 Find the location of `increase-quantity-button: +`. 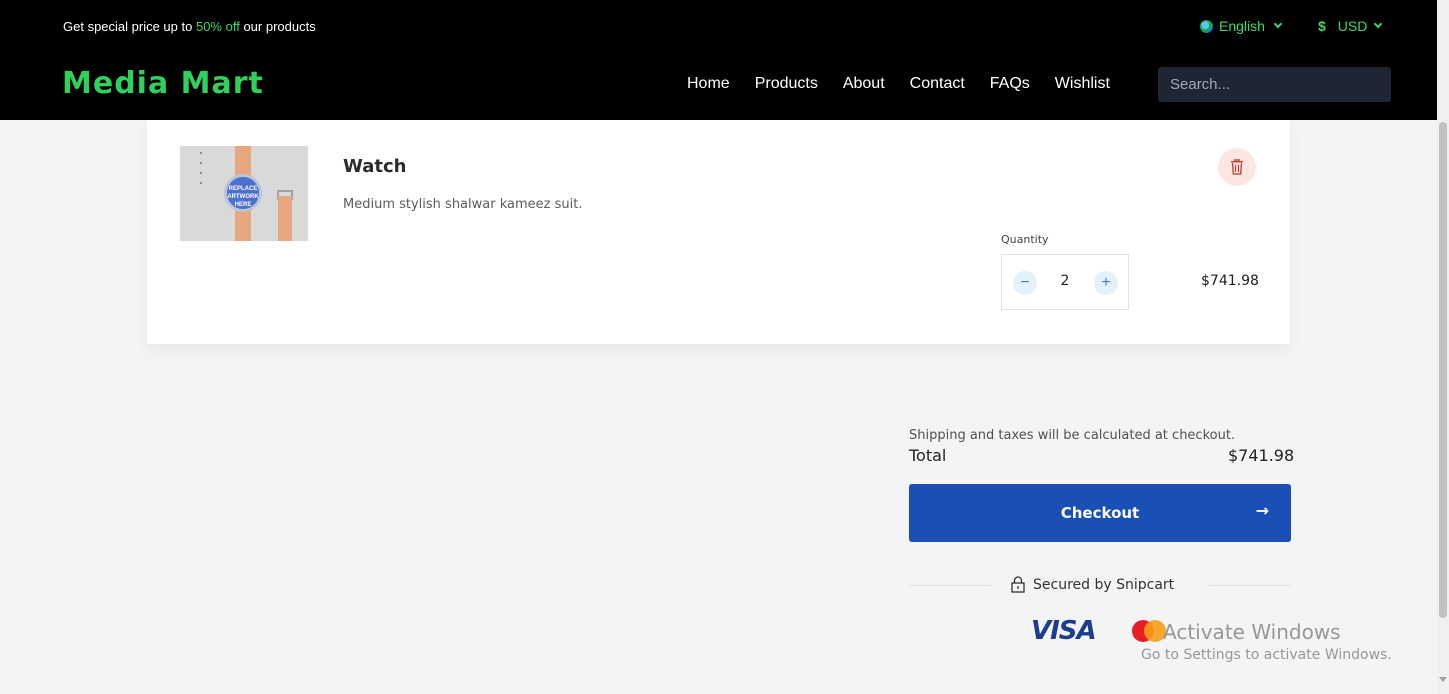

increase-quantity-button: + is located at coordinates (1106, 283).